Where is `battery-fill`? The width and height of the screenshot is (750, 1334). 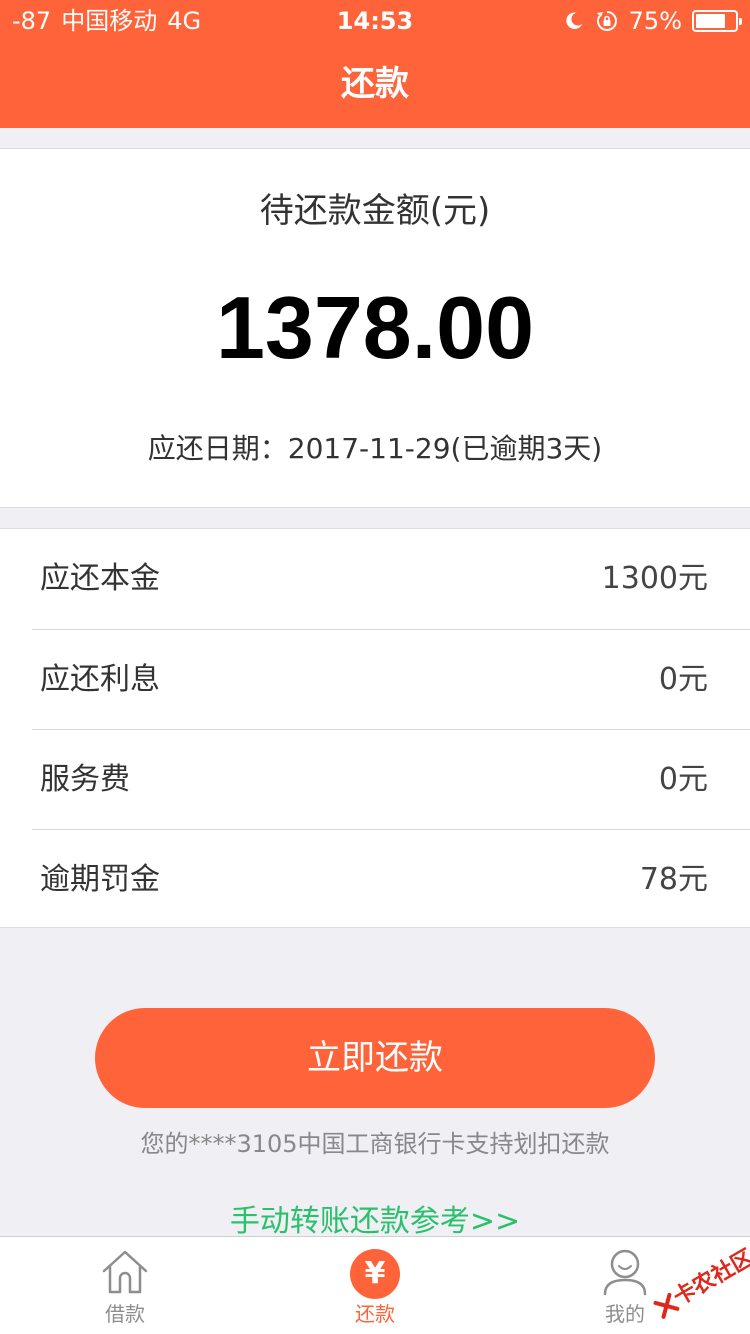 battery-fill is located at coordinates (710, 21).